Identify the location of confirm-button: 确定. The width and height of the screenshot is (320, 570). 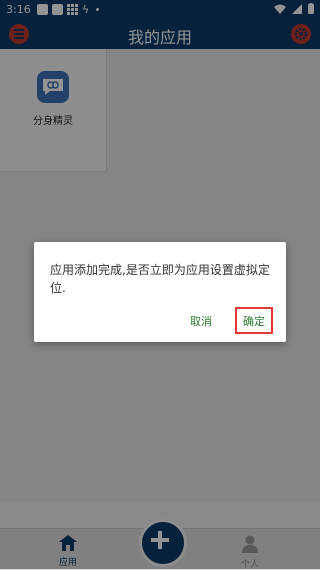
(254, 320).